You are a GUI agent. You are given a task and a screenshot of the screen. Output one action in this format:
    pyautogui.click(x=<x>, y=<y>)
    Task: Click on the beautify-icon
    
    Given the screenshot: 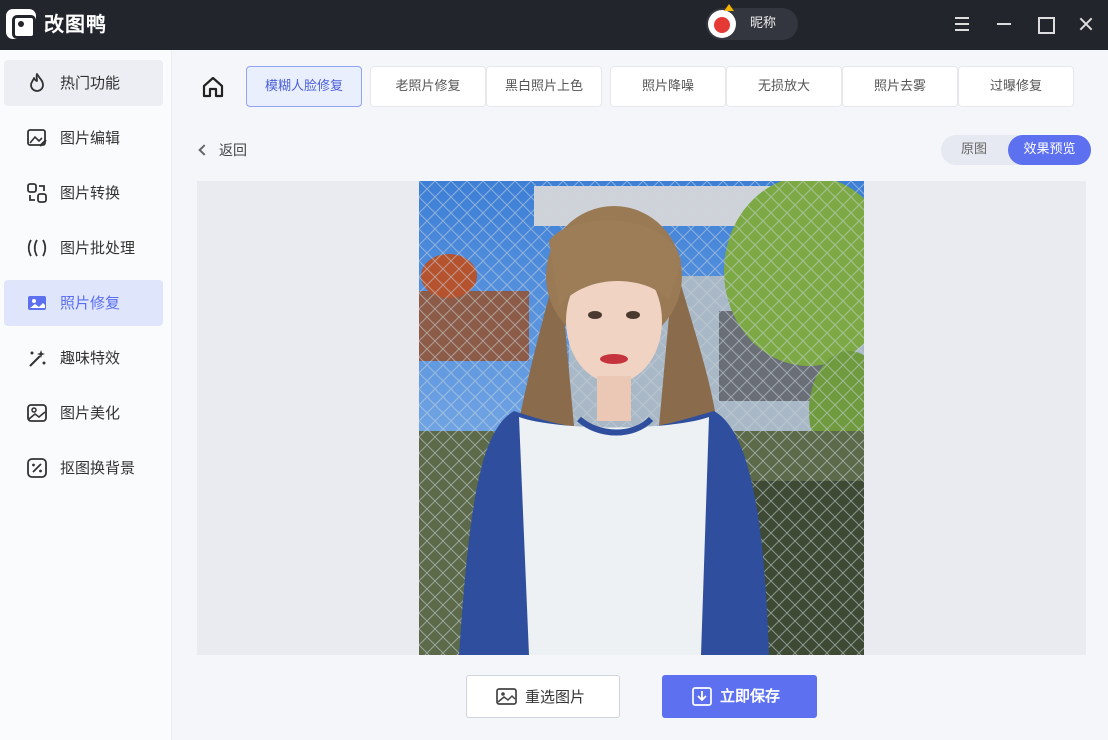 What is the action you would take?
    pyautogui.click(x=37, y=413)
    